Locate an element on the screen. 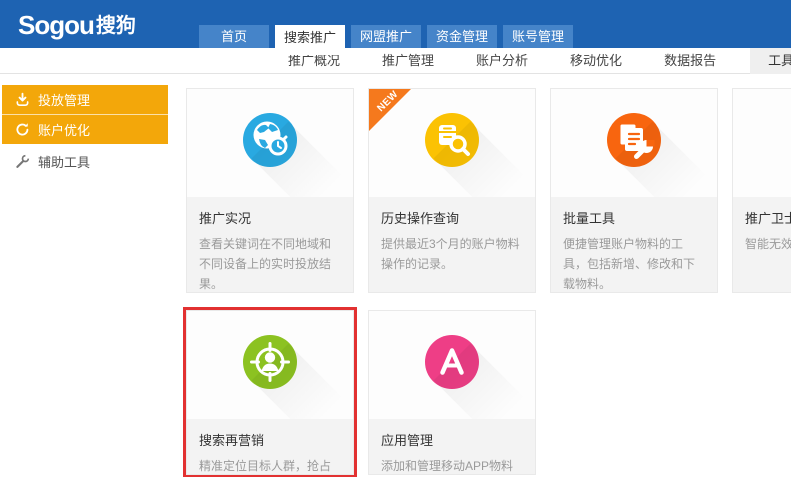 Image resolution: width=791 pixels, height=477 pixels. card-search-remarketing: 搜索再营销 精准定位目标人群，抢占商机。 is located at coordinates (270, 392).